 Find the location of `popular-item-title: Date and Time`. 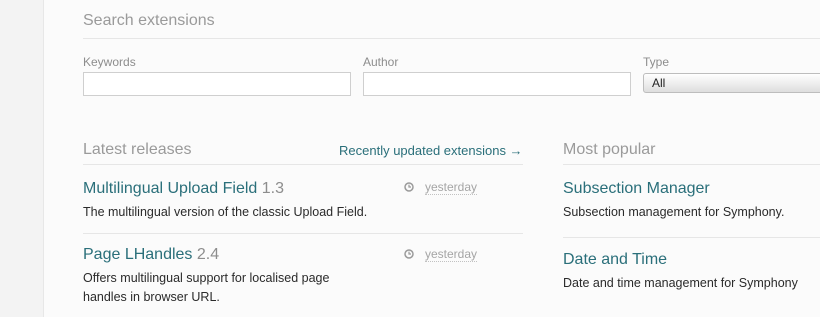

popular-item-title: Date and Time is located at coordinates (615, 260).